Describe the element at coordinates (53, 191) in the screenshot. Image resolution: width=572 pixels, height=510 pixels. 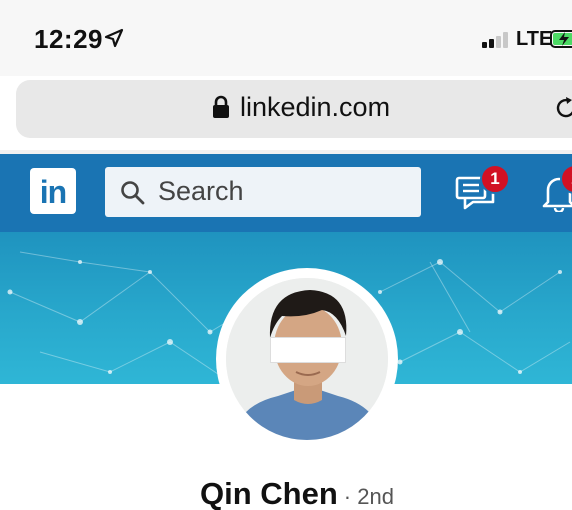
I see `linkedin-logo: in` at that location.